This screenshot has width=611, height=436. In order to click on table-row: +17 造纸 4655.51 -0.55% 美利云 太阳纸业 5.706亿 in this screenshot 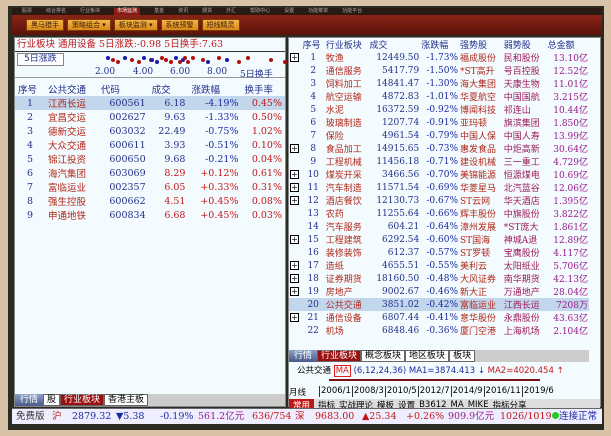, I will do `click(439, 265)`.